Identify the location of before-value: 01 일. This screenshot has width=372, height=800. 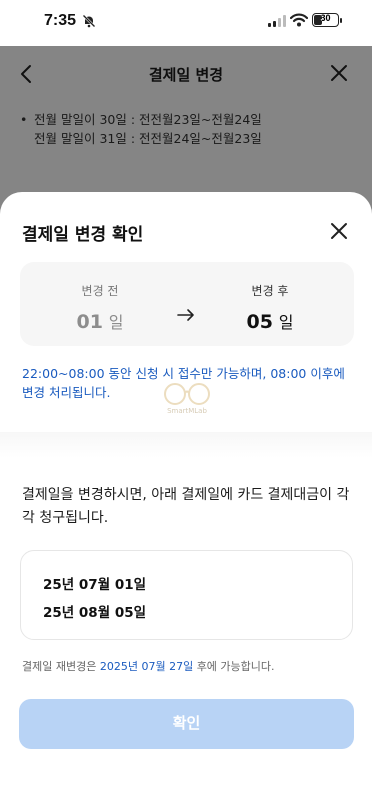
(100, 321).